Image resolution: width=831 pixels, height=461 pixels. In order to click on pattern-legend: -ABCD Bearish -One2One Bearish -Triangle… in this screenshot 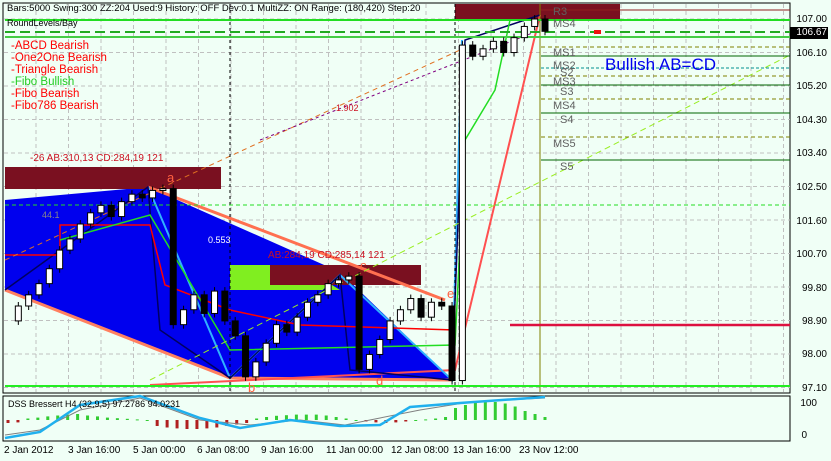, I will do `click(59, 76)`.